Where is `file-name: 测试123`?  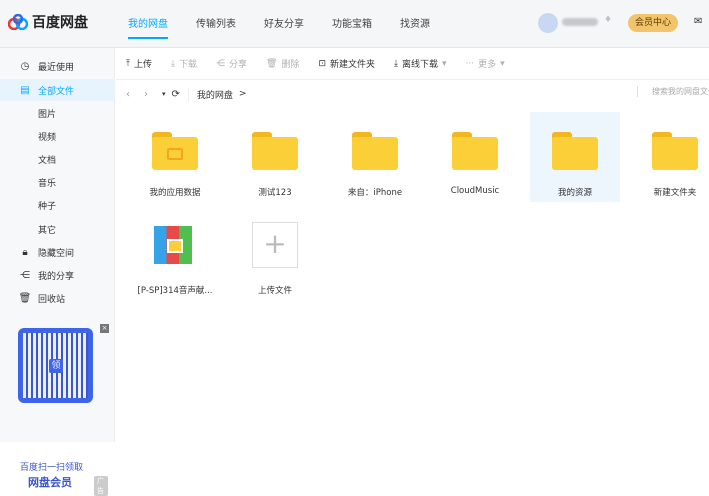 file-name: 测试123 is located at coordinates (275, 193).